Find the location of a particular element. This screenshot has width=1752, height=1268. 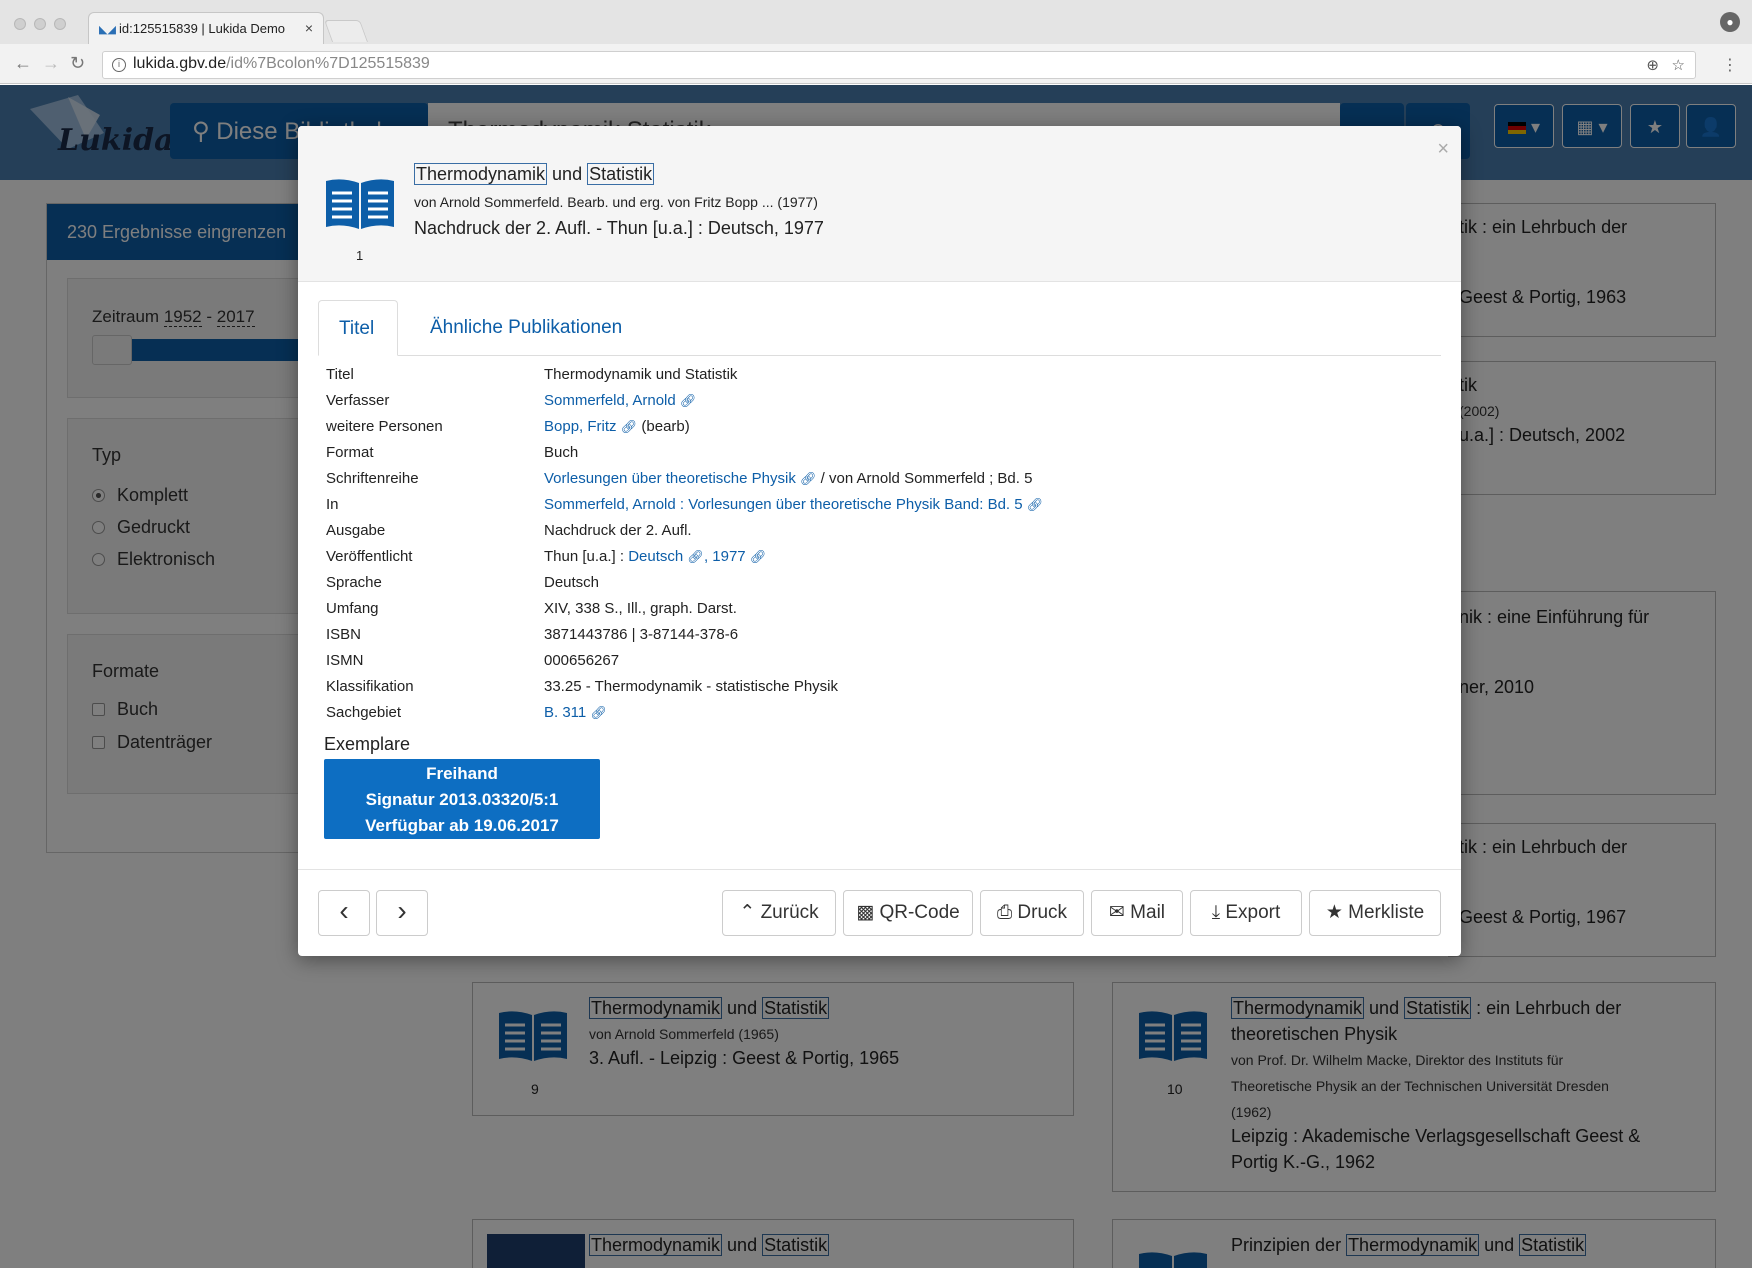

detail-key: Umfang is located at coordinates (352, 608).